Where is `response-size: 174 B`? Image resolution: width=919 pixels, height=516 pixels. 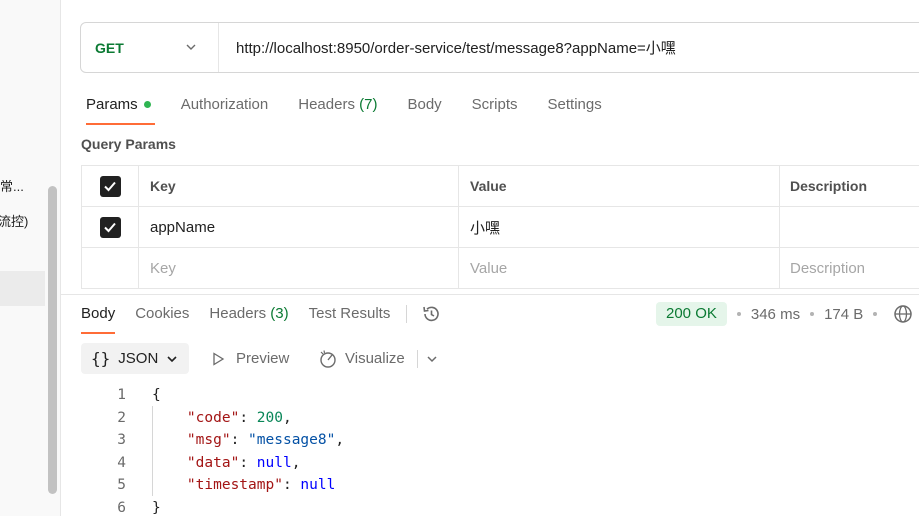
response-size: 174 B is located at coordinates (843, 314).